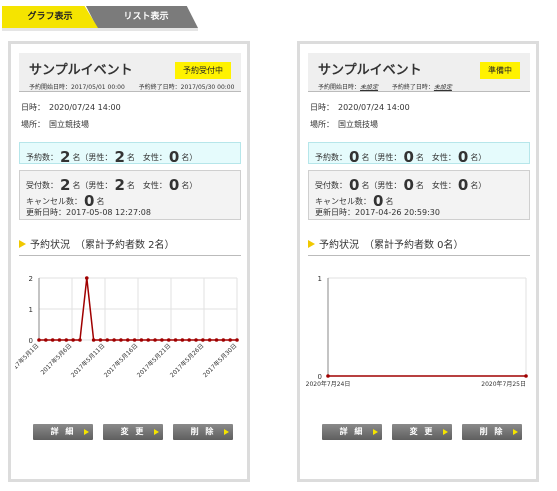  Describe the element at coordinates (92, 157) in the screenshot. I see `male-label: 名（男性：` at that location.